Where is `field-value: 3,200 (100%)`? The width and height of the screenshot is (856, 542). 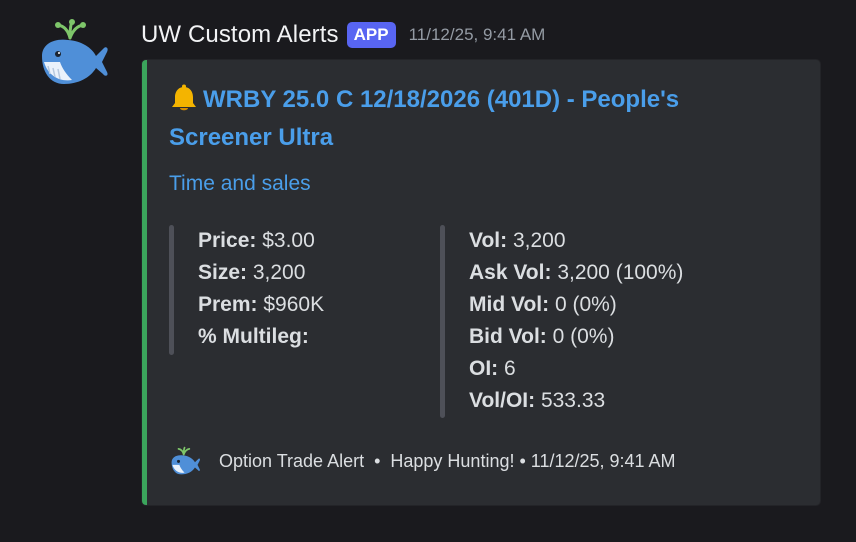 field-value: 3,200 (100%) is located at coordinates (620, 272).